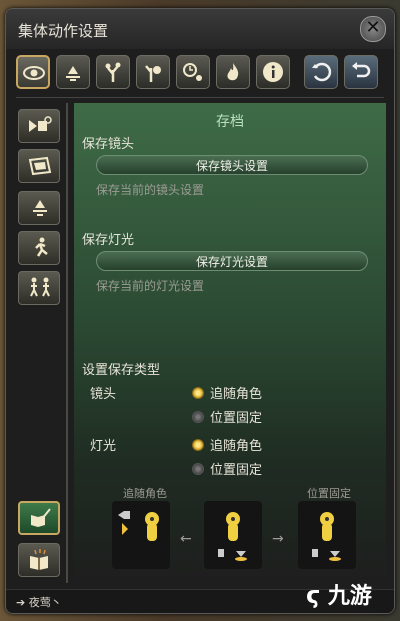 The image size is (400, 621). What do you see at coordinates (39, 126) in the screenshot?
I see `camera-gear-icon` at bounding box center [39, 126].